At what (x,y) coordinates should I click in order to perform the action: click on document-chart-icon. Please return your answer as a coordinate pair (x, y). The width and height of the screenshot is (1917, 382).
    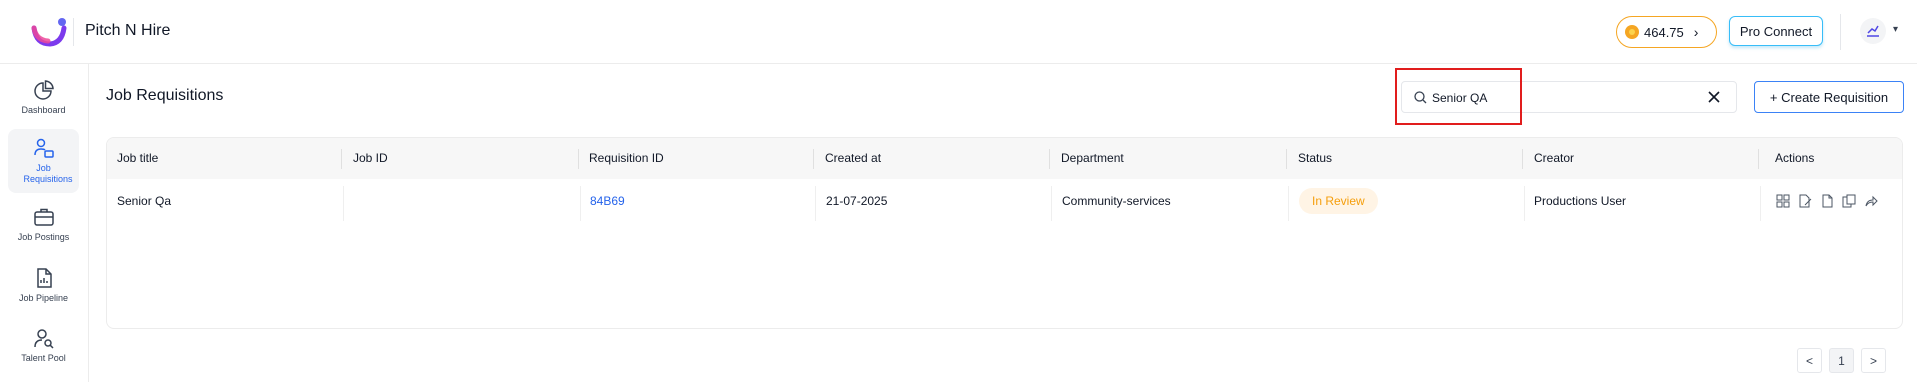
    Looking at the image, I should click on (44, 278).